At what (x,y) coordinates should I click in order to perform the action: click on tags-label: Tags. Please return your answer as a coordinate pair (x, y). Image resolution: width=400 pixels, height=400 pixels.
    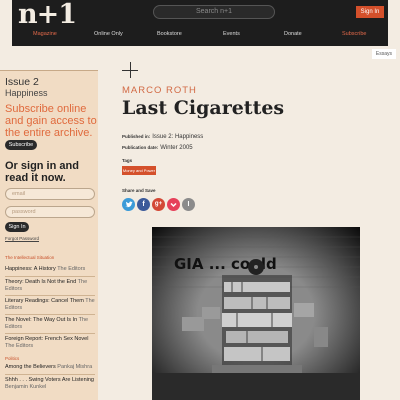
    Looking at the image, I should click on (127, 160).